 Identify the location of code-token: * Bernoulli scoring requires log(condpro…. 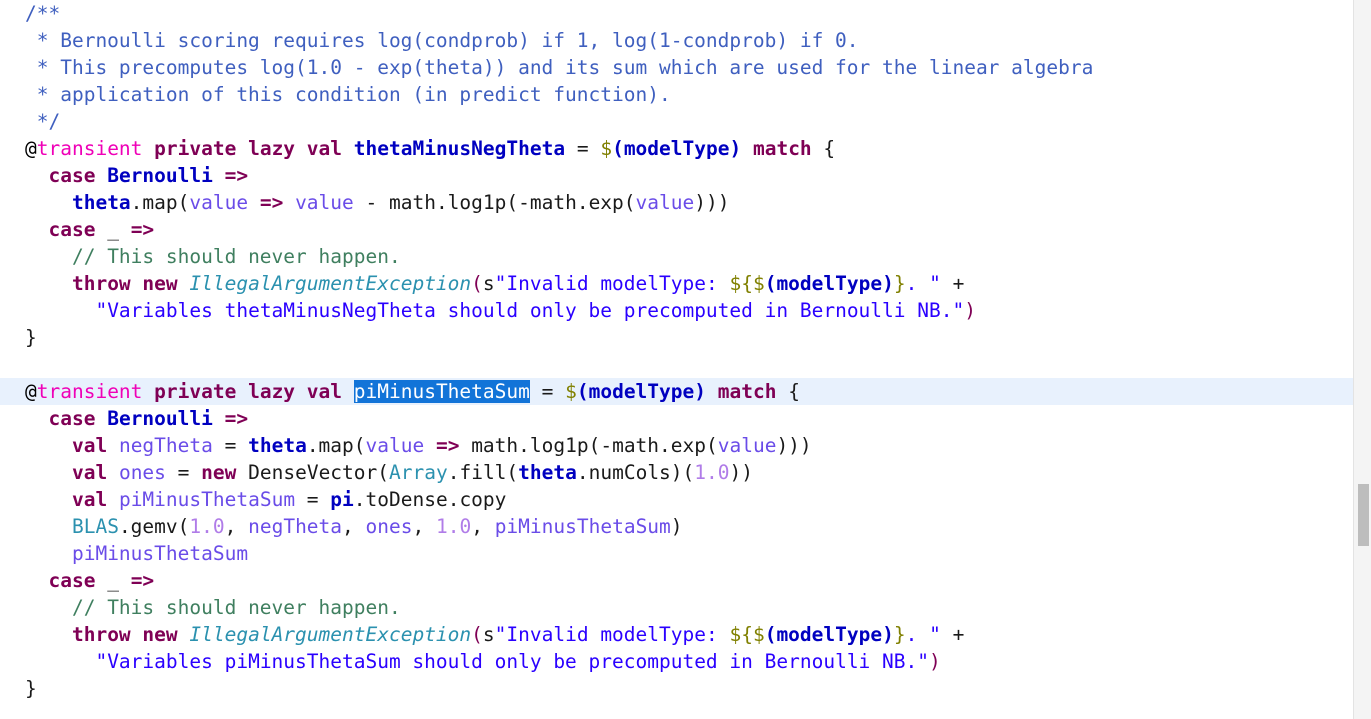
(442, 40).